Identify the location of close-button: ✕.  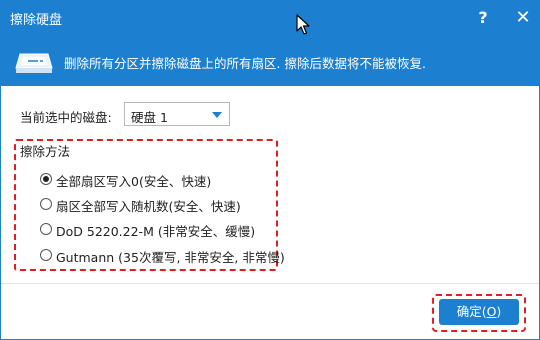
(523, 18).